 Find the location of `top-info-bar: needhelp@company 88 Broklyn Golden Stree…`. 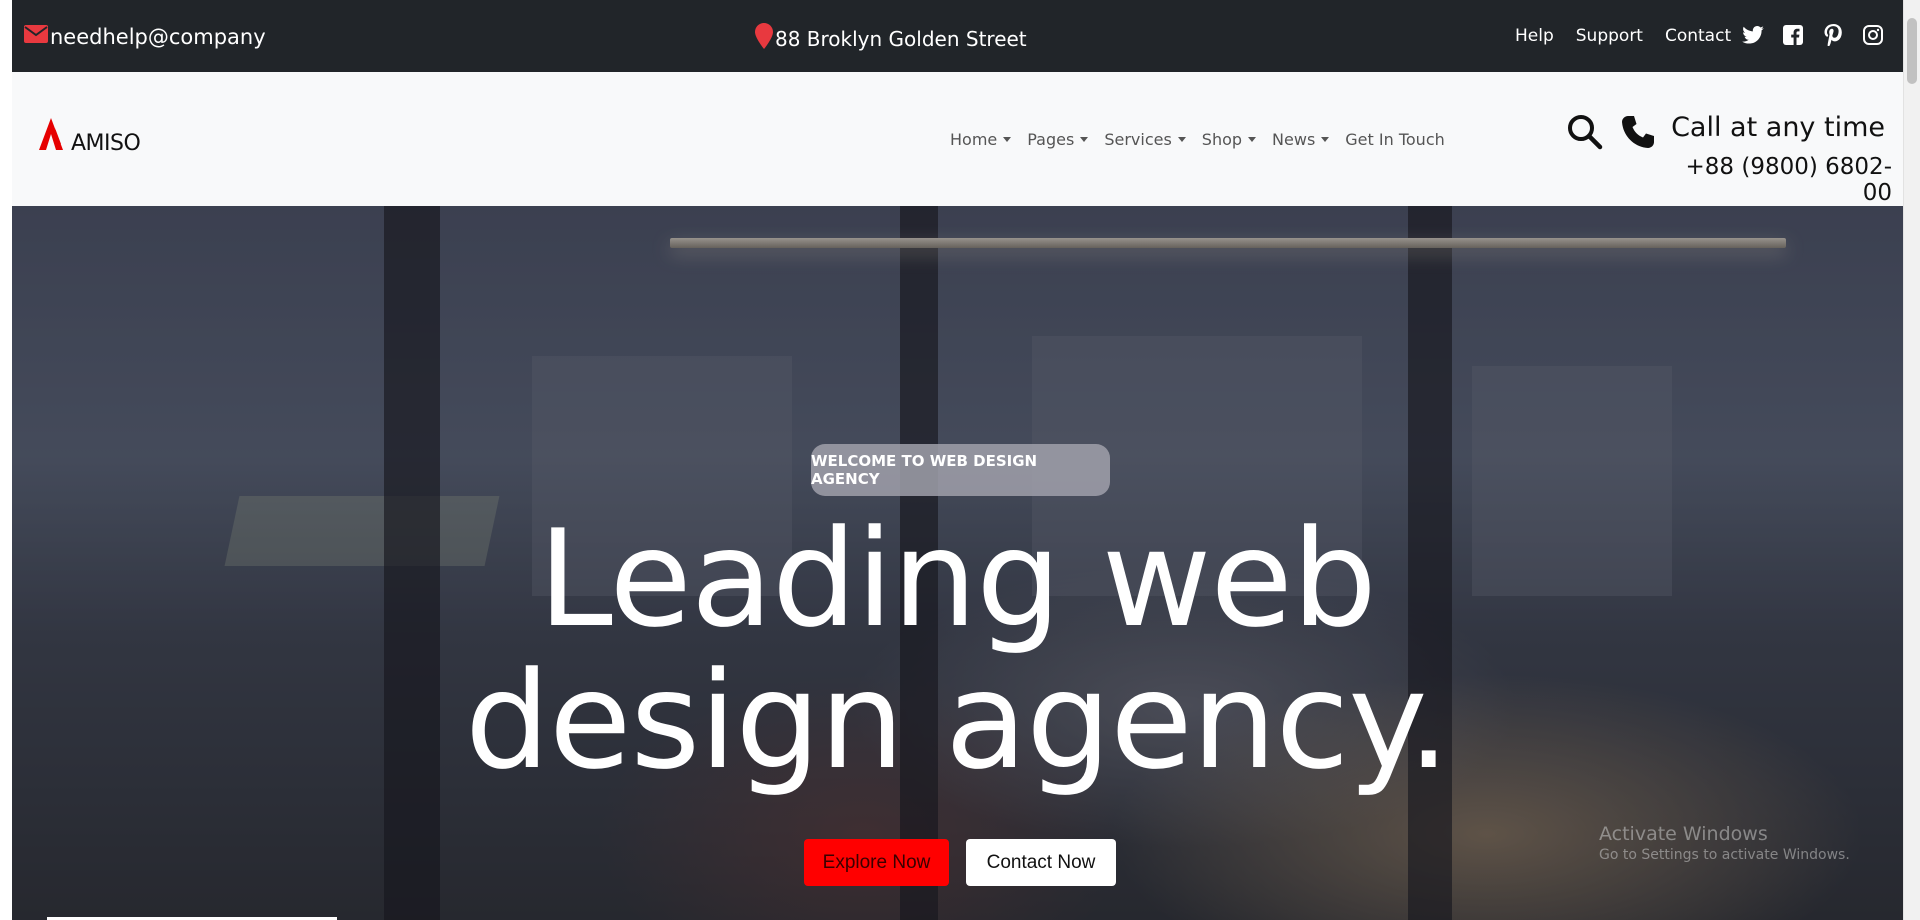

top-info-bar: needhelp@company 88 Broklyn Golden Stree… is located at coordinates (957, 36).